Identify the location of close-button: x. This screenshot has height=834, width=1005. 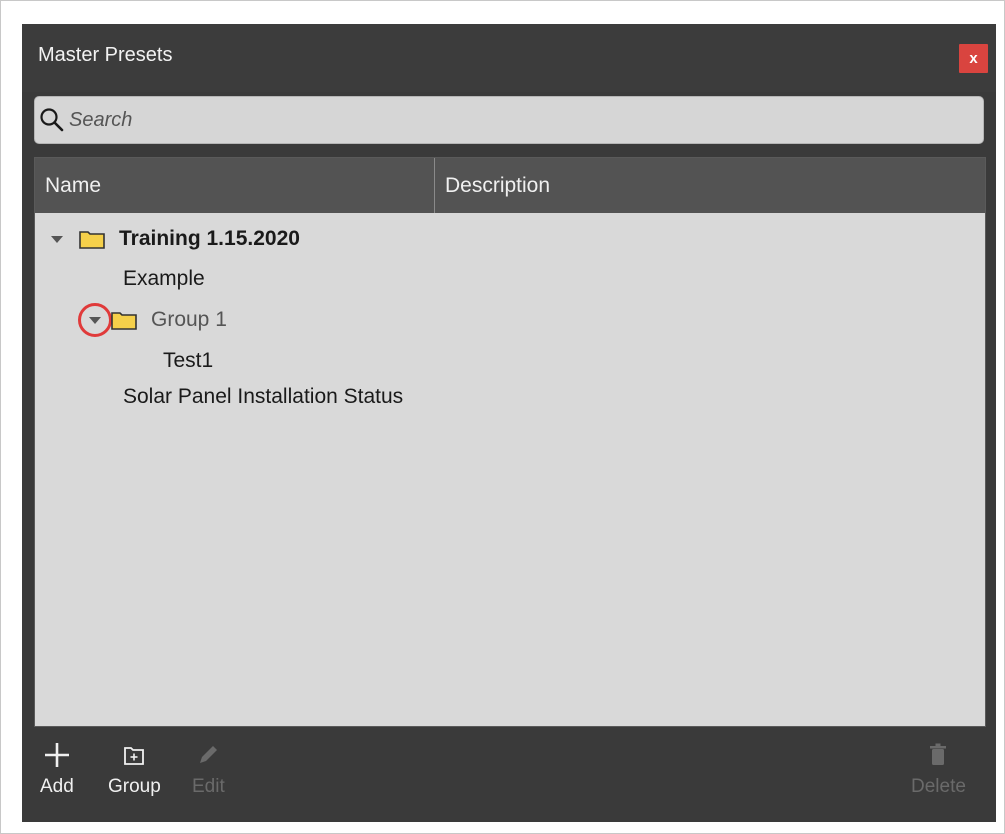
(973, 58).